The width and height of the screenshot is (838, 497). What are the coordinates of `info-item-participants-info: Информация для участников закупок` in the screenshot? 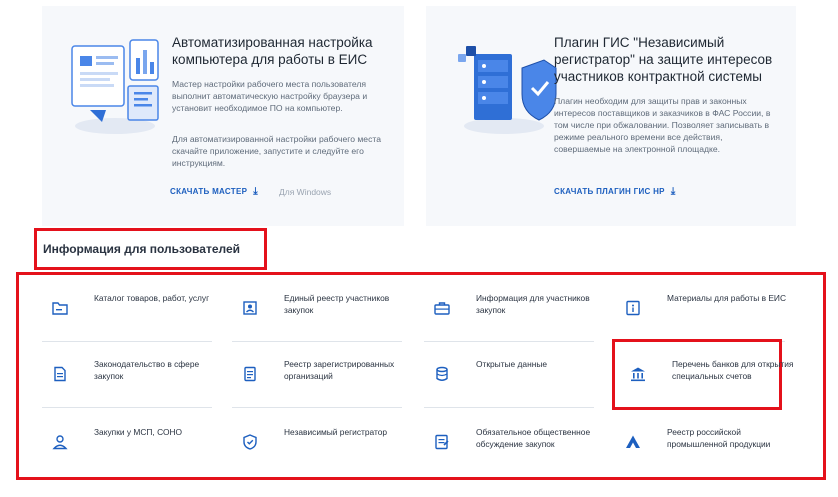 It's located at (519, 312).